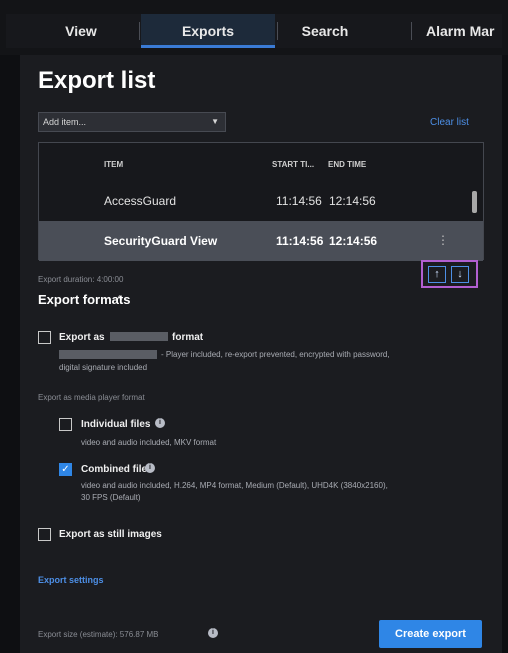 The width and height of the screenshot is (508, 653). What do you see at coordinates (474, 202) in the screenshot?
I see `table-scrollbar` at bounding box center [474, 202].